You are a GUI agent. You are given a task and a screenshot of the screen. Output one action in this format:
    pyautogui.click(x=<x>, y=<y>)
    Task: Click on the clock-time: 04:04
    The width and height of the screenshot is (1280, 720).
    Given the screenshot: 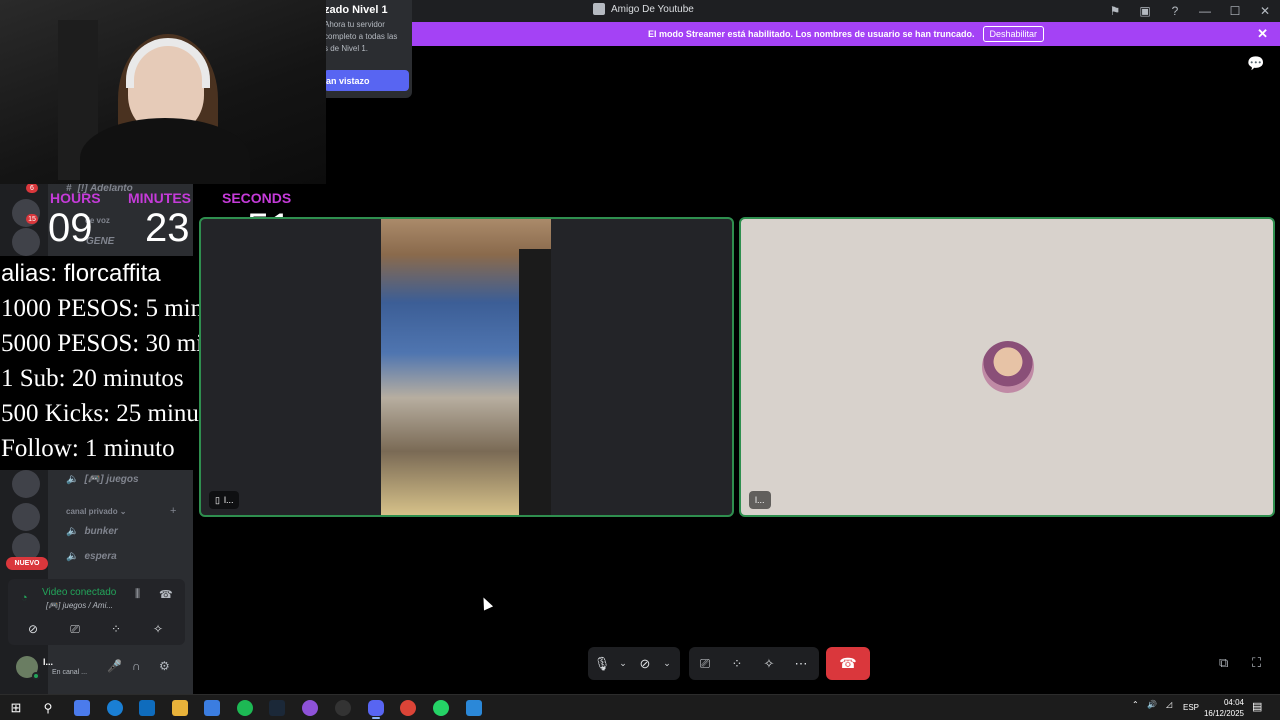 What is the action you would take?
    pyautogui.click(x=1233, y=702)
    